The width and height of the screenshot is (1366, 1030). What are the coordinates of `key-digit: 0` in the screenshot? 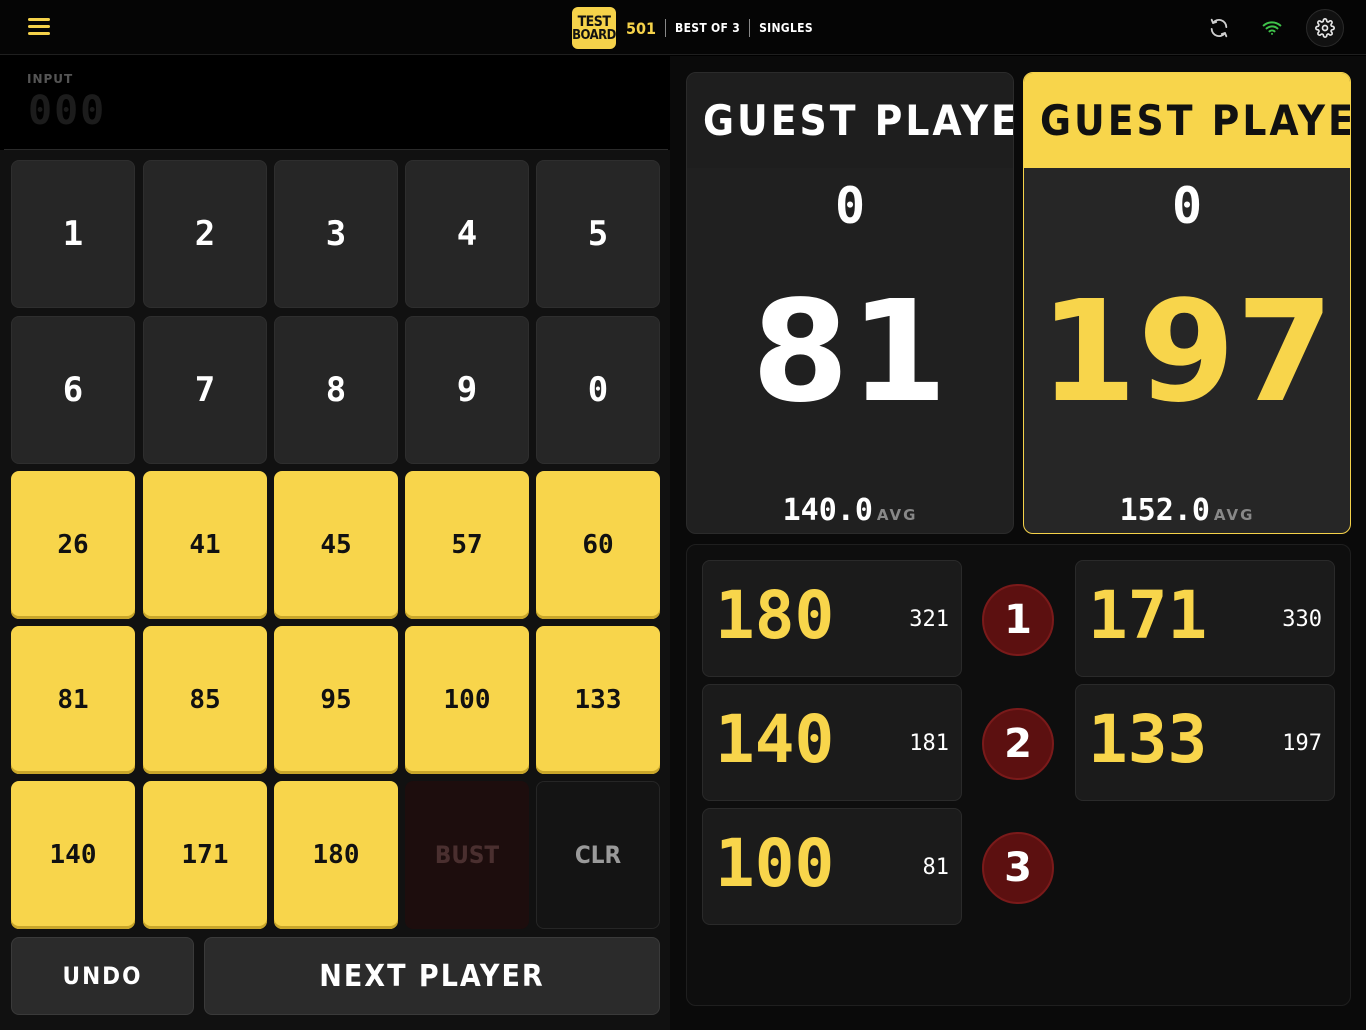 It's located at (598, 390).